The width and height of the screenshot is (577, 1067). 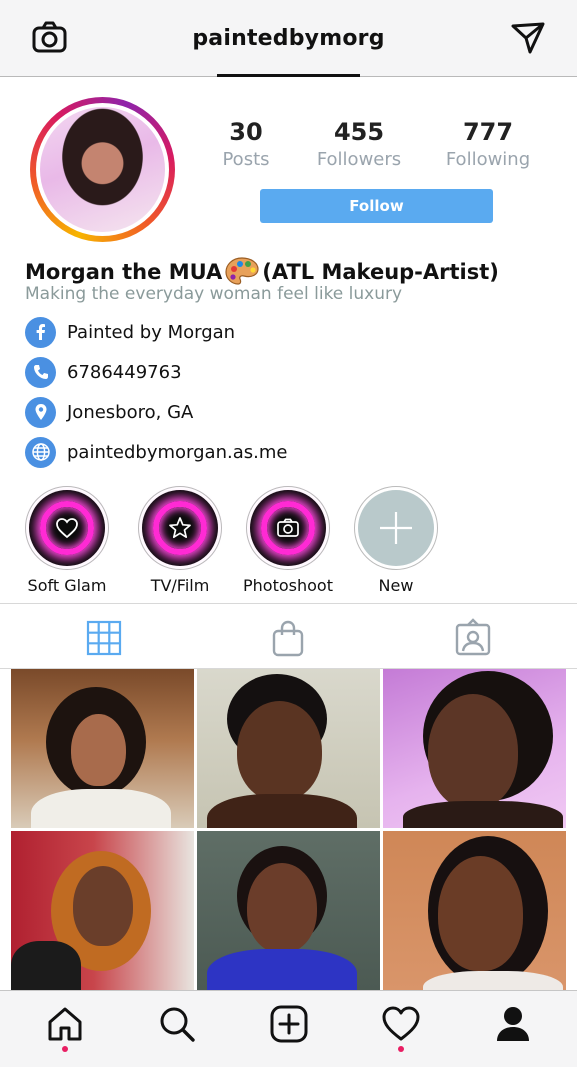 I want to click on search-icon, so click(x=177, y=1024).